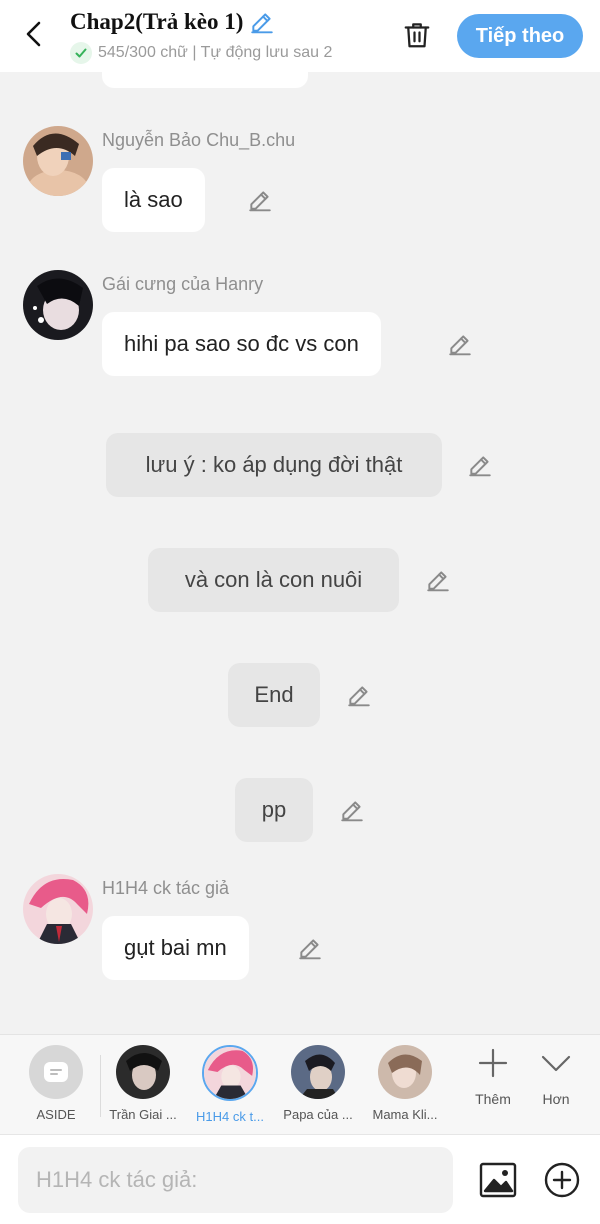 The width and height of the screenshot is (600, 1224). Describe the element at coordinates (56, 1114) in the screenshot. I see `character-name: ASIDE` at that location.